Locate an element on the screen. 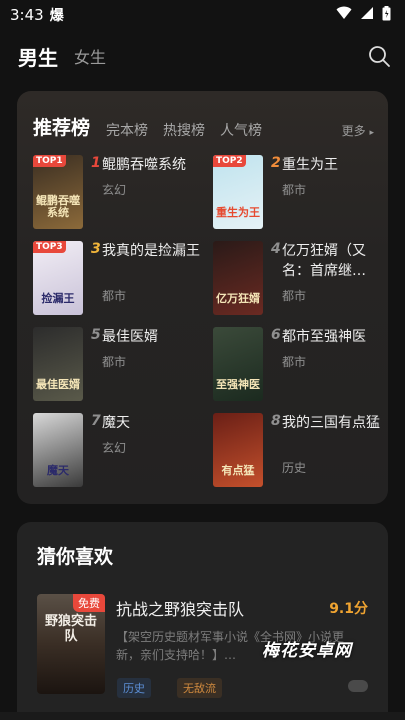 The height and width of the screenshot is (720, 405). book-cover: 至强神医 is located at coordinates (238, 364).